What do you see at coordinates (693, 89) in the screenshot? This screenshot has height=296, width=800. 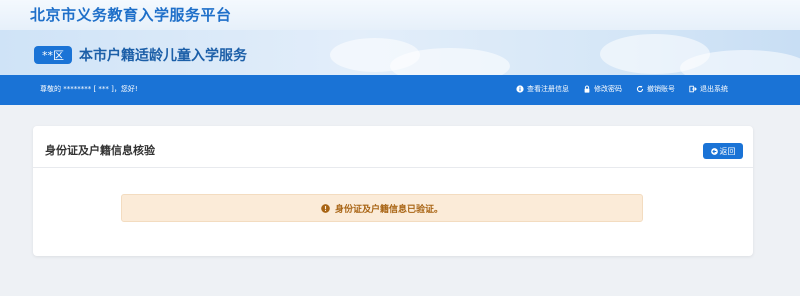 I see `logout-icon` at bounding box center [693, 89].